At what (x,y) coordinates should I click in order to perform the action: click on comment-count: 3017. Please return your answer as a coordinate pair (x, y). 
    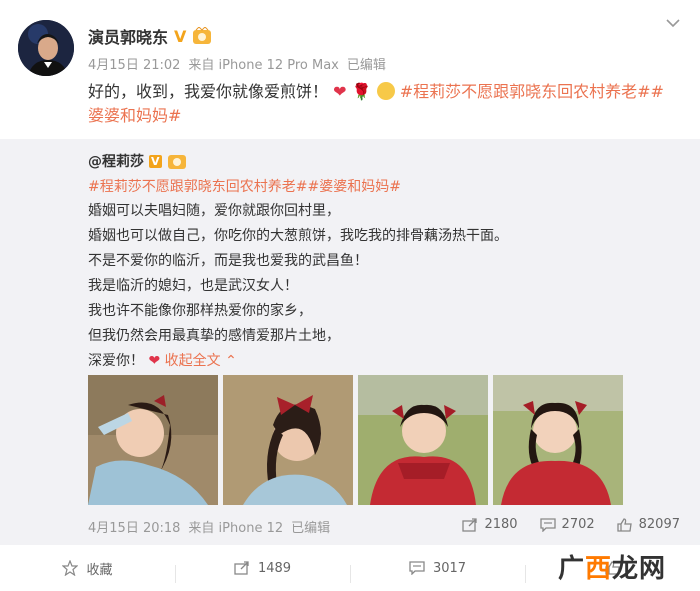
    Looking at the image, I should click on (449, 568).